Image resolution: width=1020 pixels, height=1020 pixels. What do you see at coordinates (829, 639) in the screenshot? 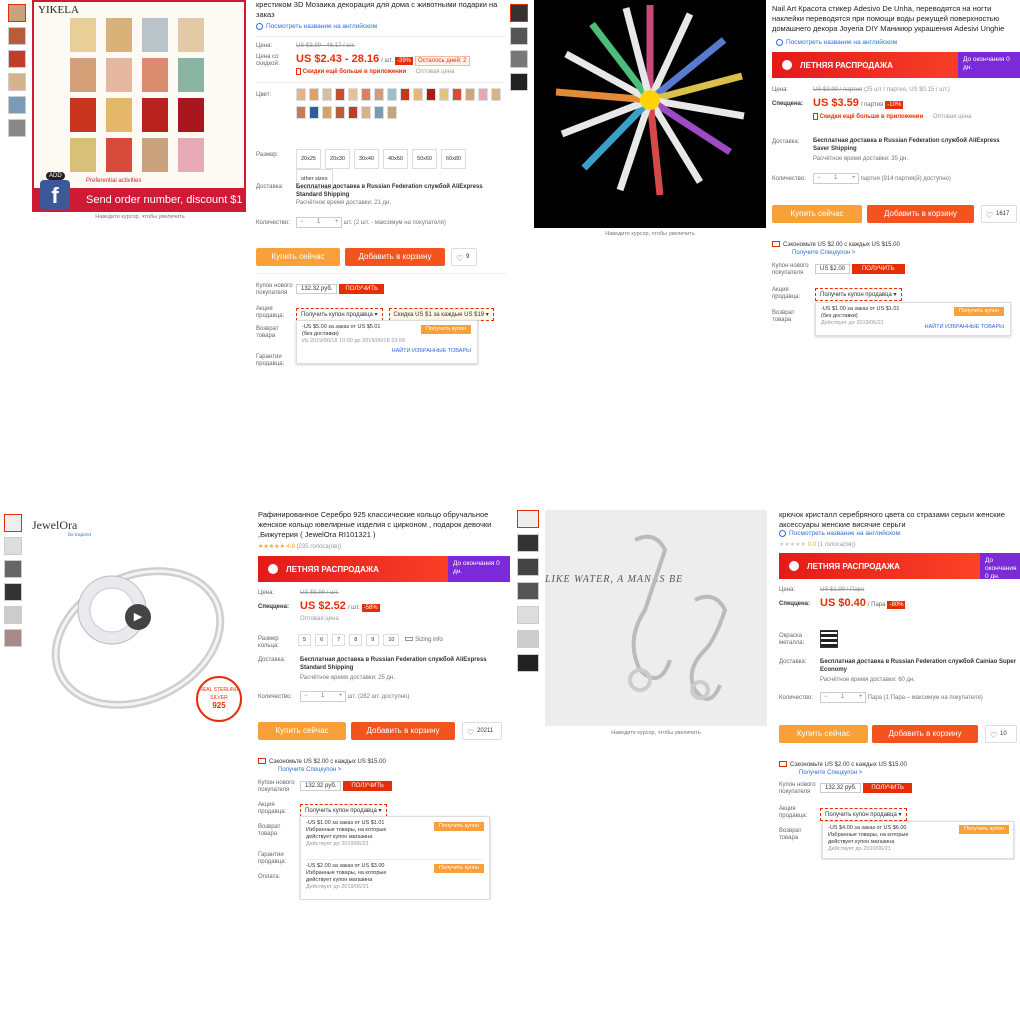
I see `metal-color-option` at bounding box center [829, 639].